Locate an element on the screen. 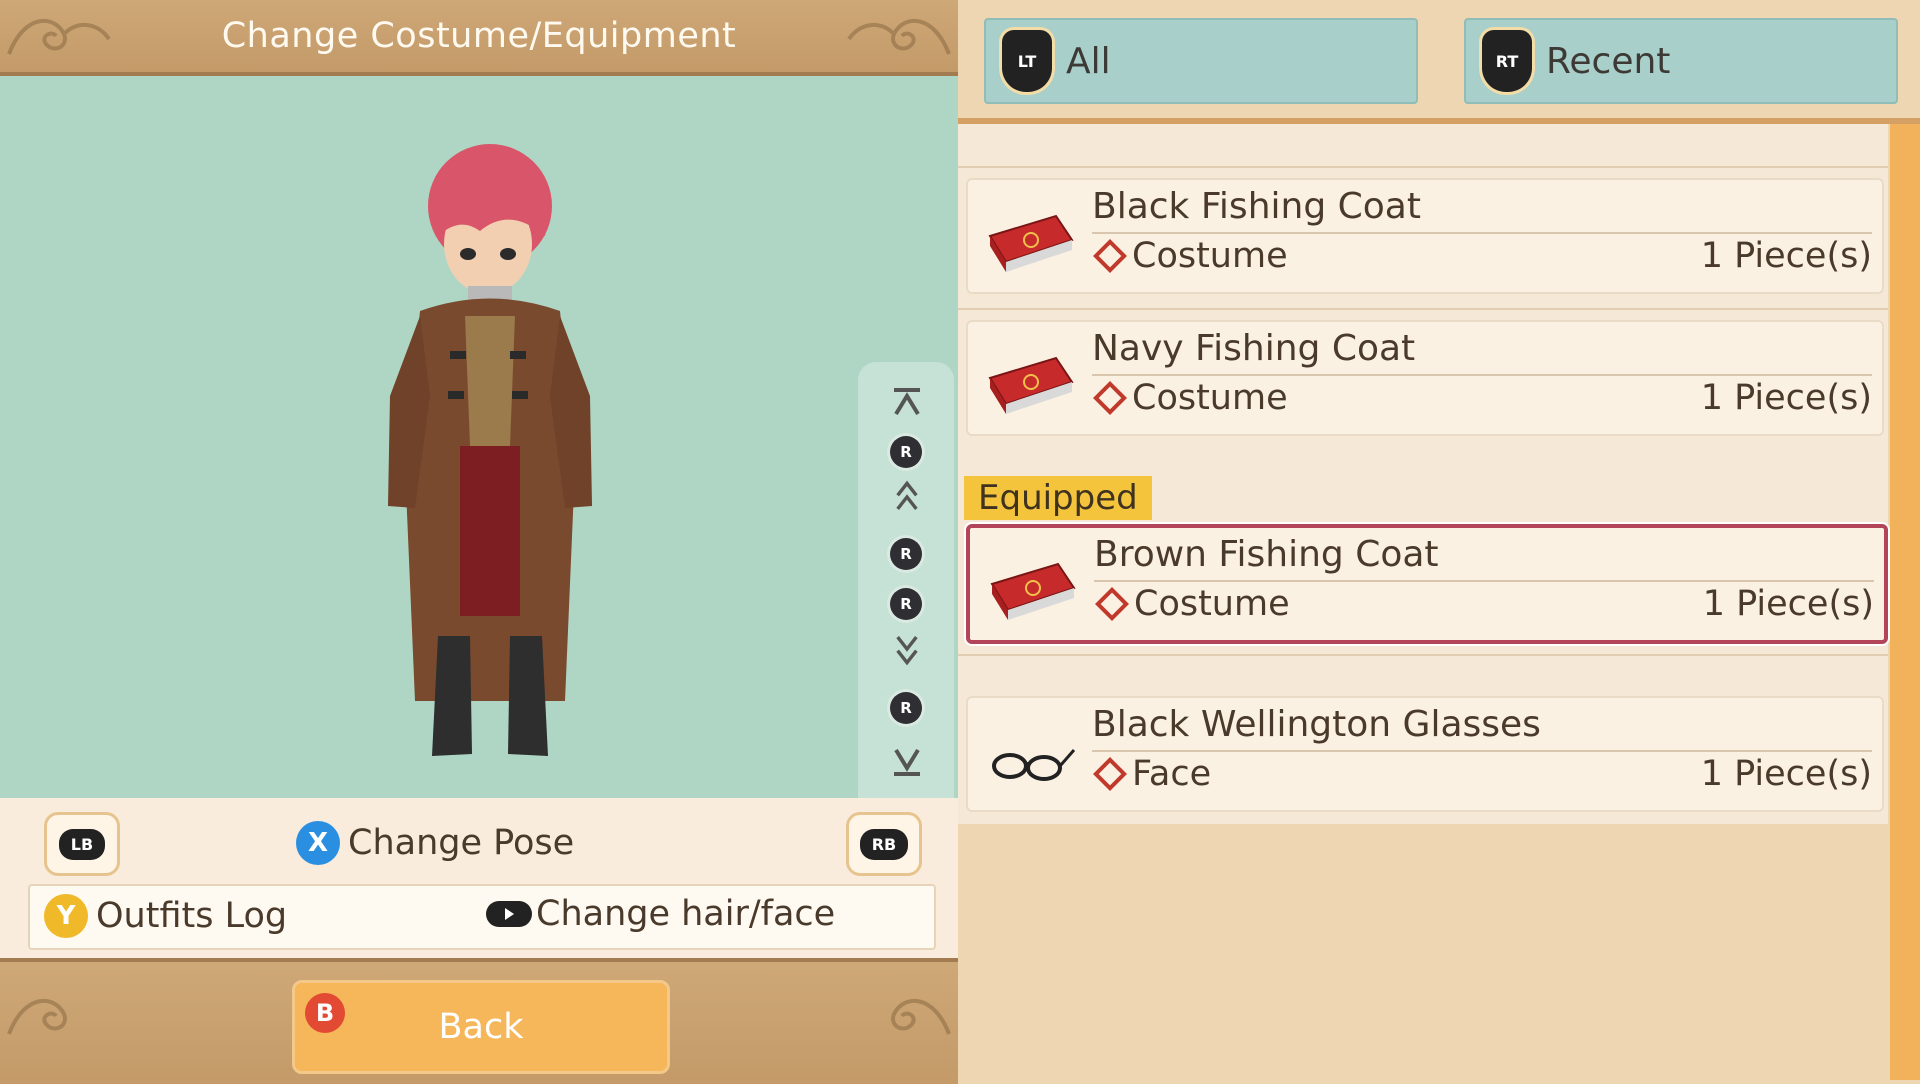  r-stick-down-icon: R is located at coordinates (906, 708).